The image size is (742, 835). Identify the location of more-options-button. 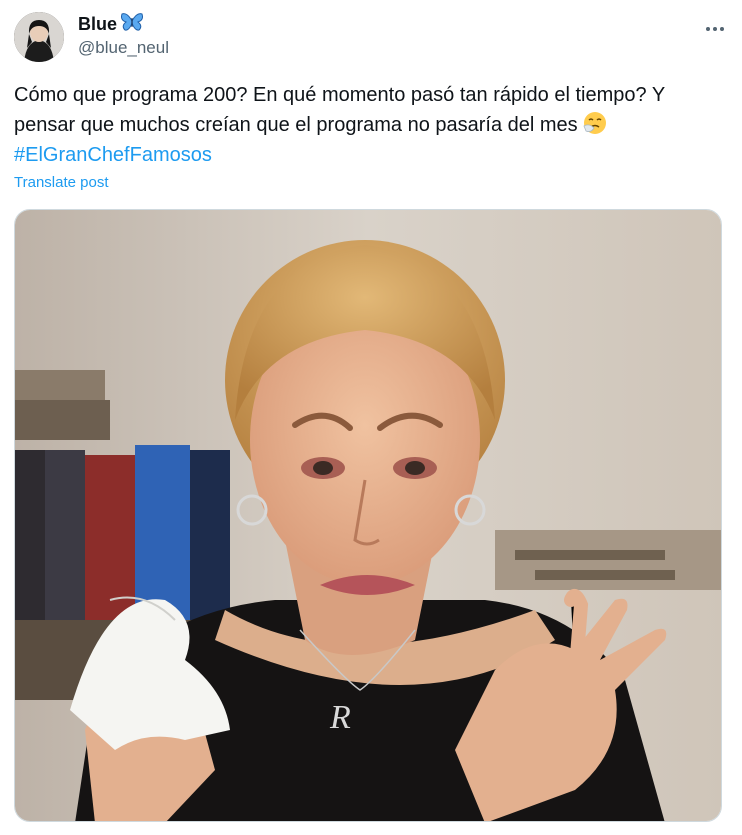
(715, 29).